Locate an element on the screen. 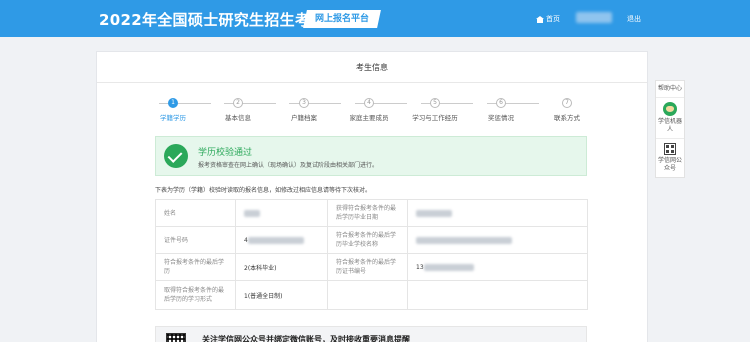 The height and width of the screenshot is (342, 750). certificate-prefix: 13 is located at coordinates (420, 267).